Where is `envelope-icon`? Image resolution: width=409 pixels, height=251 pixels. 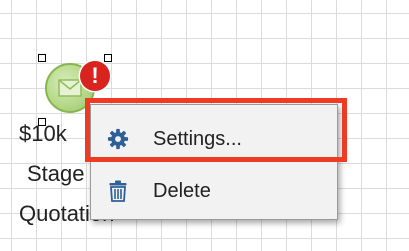
envelope-icon is located at coordinates (70, 88).